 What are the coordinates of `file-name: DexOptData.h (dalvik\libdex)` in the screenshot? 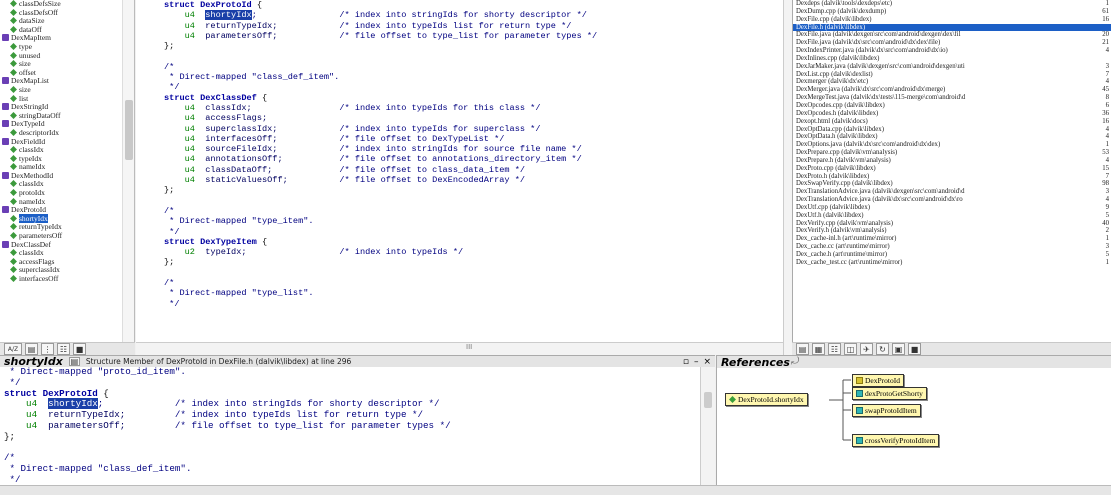 It's located at (837, 137).